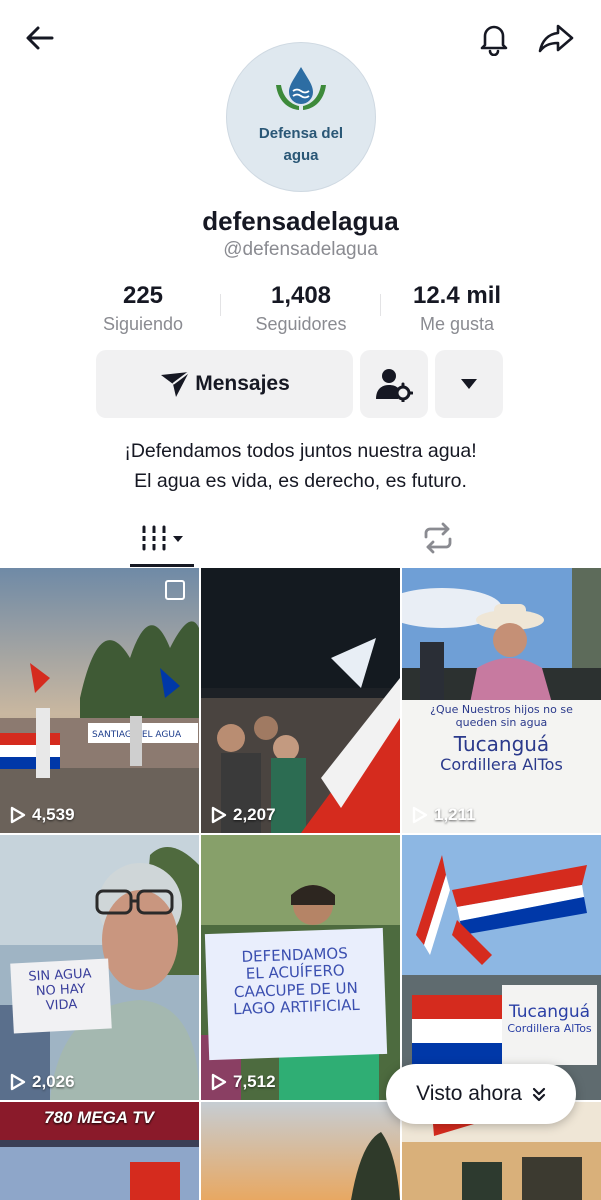 This screenshot has height=1200, width=601. Describe the element at coordinates (469, 1093) in the screenshot. I see `seen-now-label: Visto ahora` at that location.